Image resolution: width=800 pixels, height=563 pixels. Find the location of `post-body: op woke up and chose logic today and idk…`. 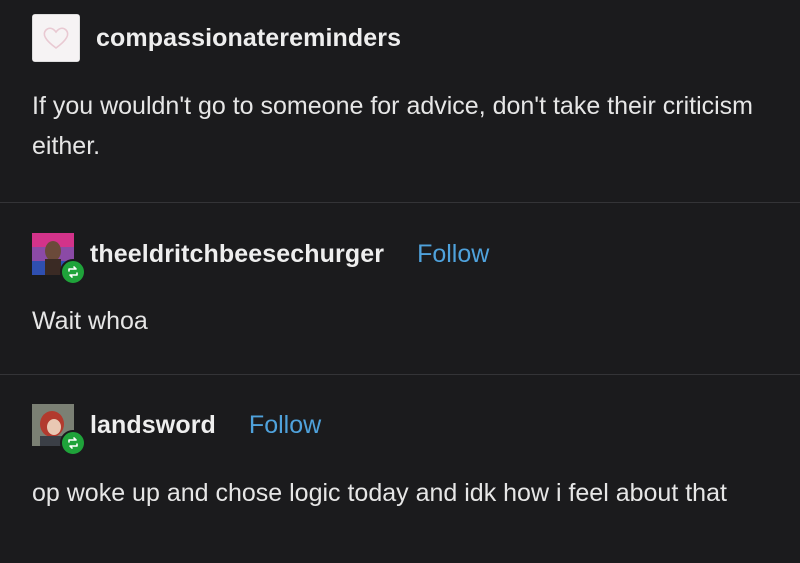

post-body: op woke up and chose logic today and idk… is located at coordinates (379, 493).